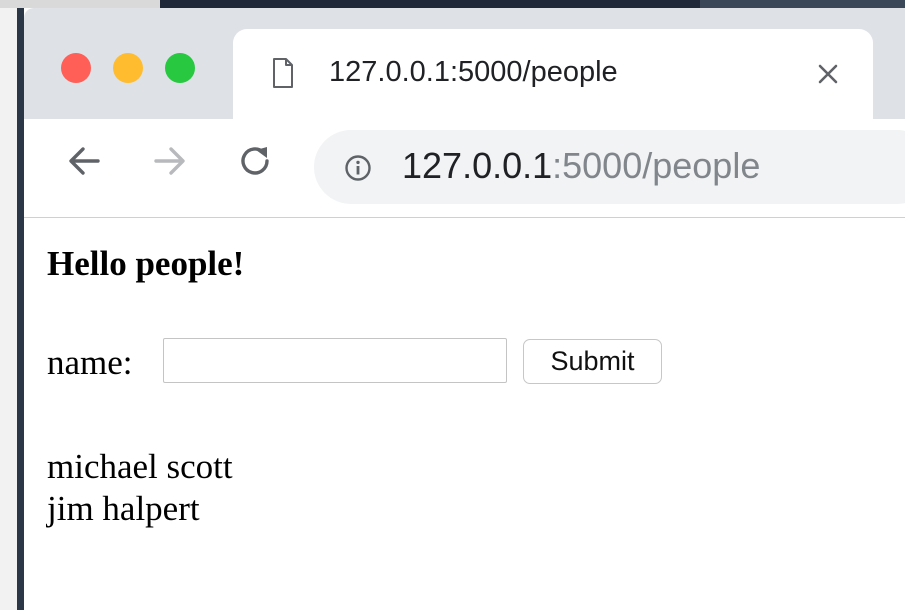 Image resolution: width=905 pixels, height=610 pixels. What do you see at coordinates (128, 68) in the screenshot?
I see `minimize-window-button` at bounding box center [128, 68].